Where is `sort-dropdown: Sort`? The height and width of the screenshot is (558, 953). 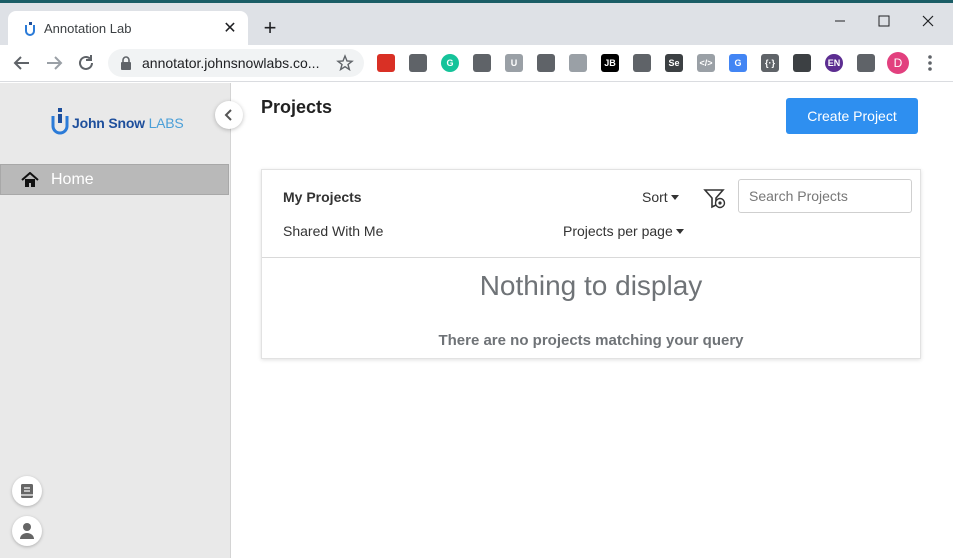 sort-dropdown: Sort is located at coordinates (660, 197).